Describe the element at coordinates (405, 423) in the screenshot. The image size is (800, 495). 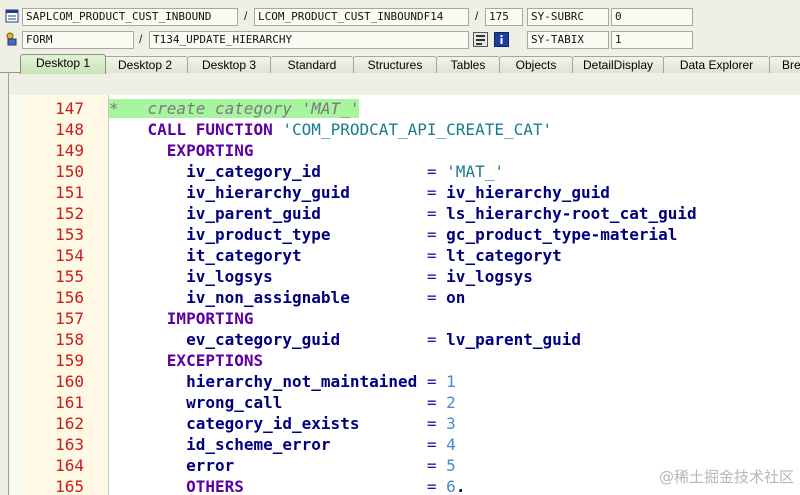
I see `code-line: 162 category_id_exists = 3` at that location.